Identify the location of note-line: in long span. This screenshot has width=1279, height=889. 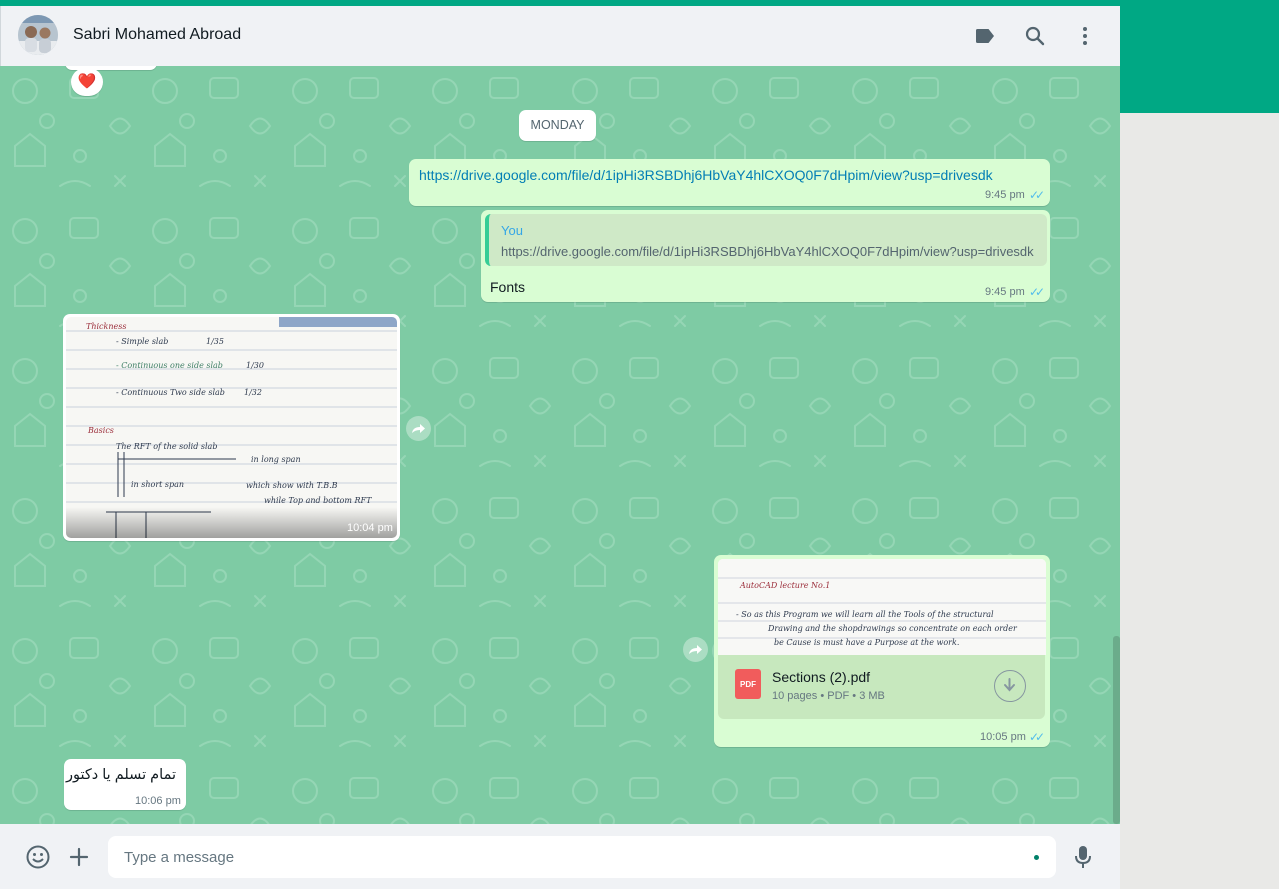
(276, 459).